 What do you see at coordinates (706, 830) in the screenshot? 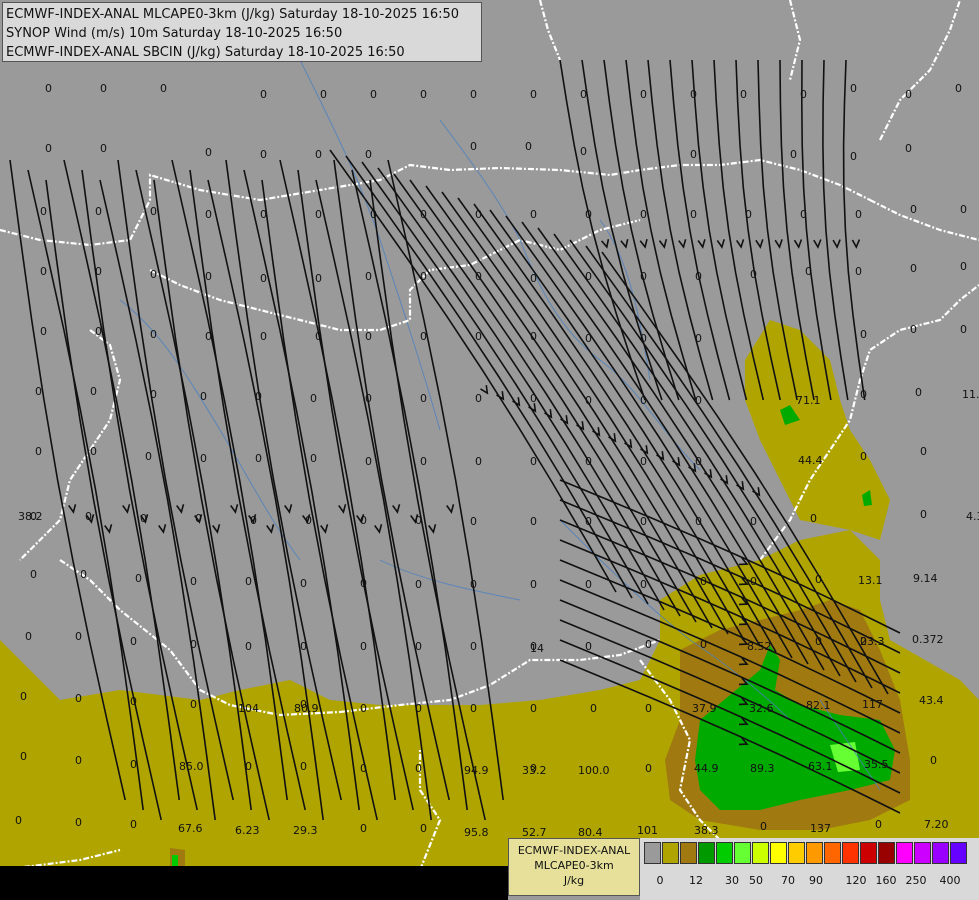
I see `cape-value-label: 38.3` at bounding box center [706, 830].